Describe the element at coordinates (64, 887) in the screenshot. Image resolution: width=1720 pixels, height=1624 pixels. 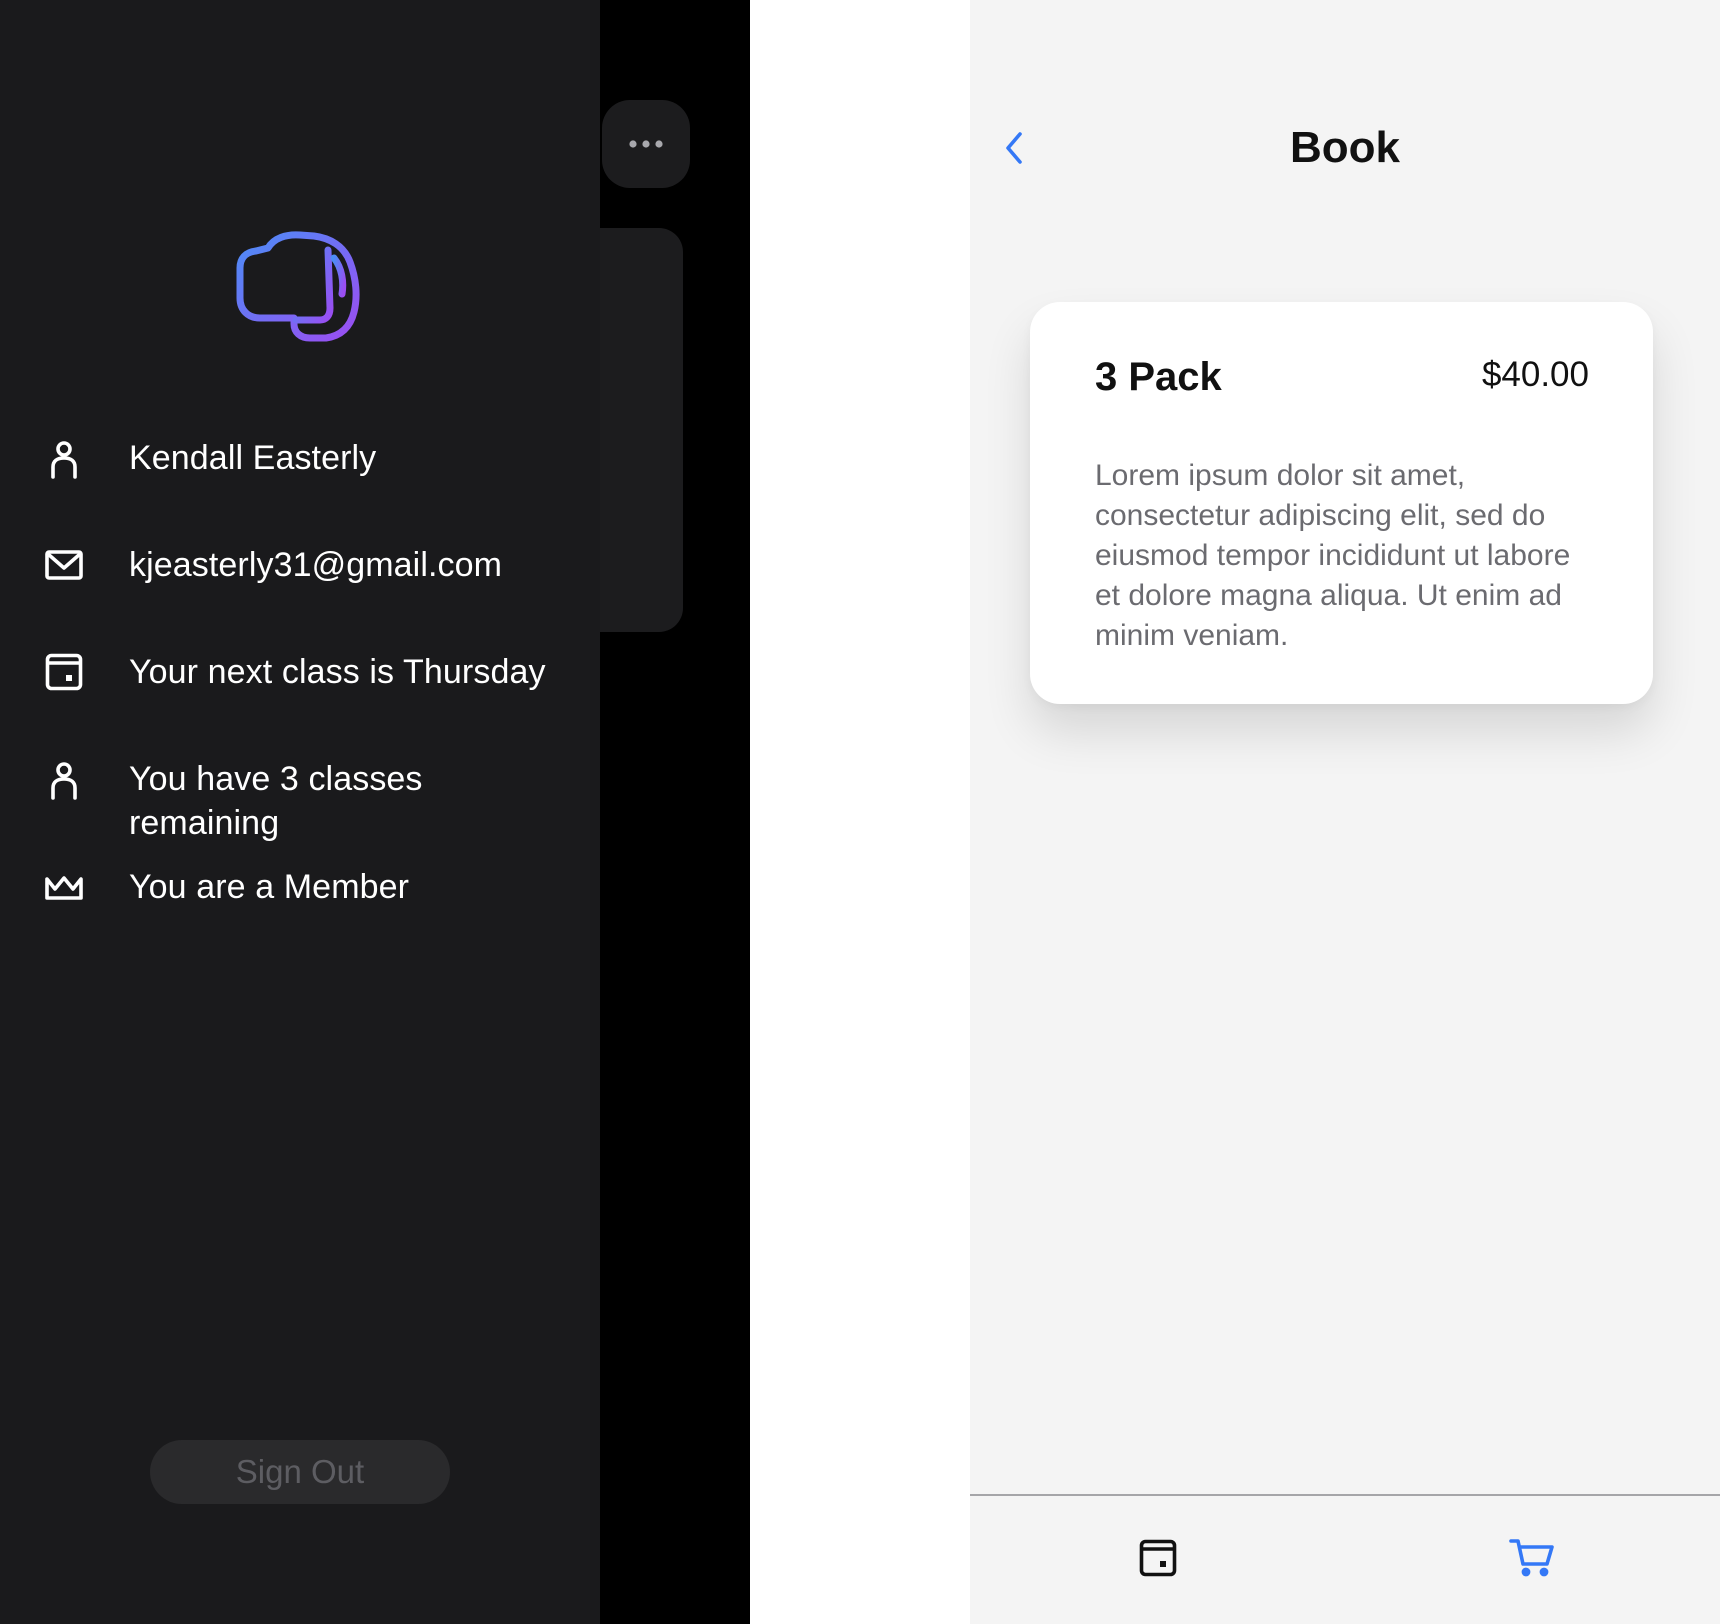
I see `crown-icon` at that location.